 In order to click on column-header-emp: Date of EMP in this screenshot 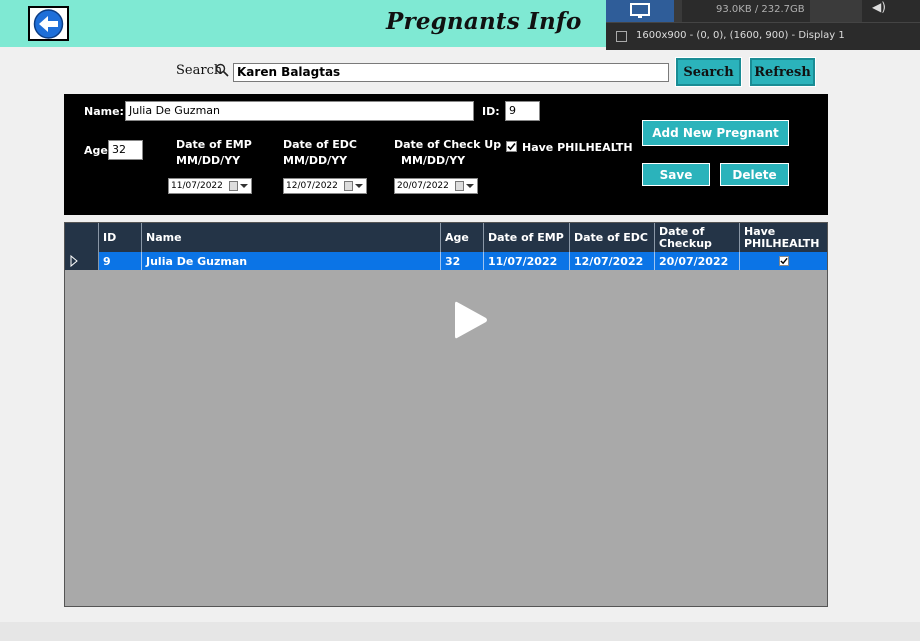, I will do `click(527, 237)`.